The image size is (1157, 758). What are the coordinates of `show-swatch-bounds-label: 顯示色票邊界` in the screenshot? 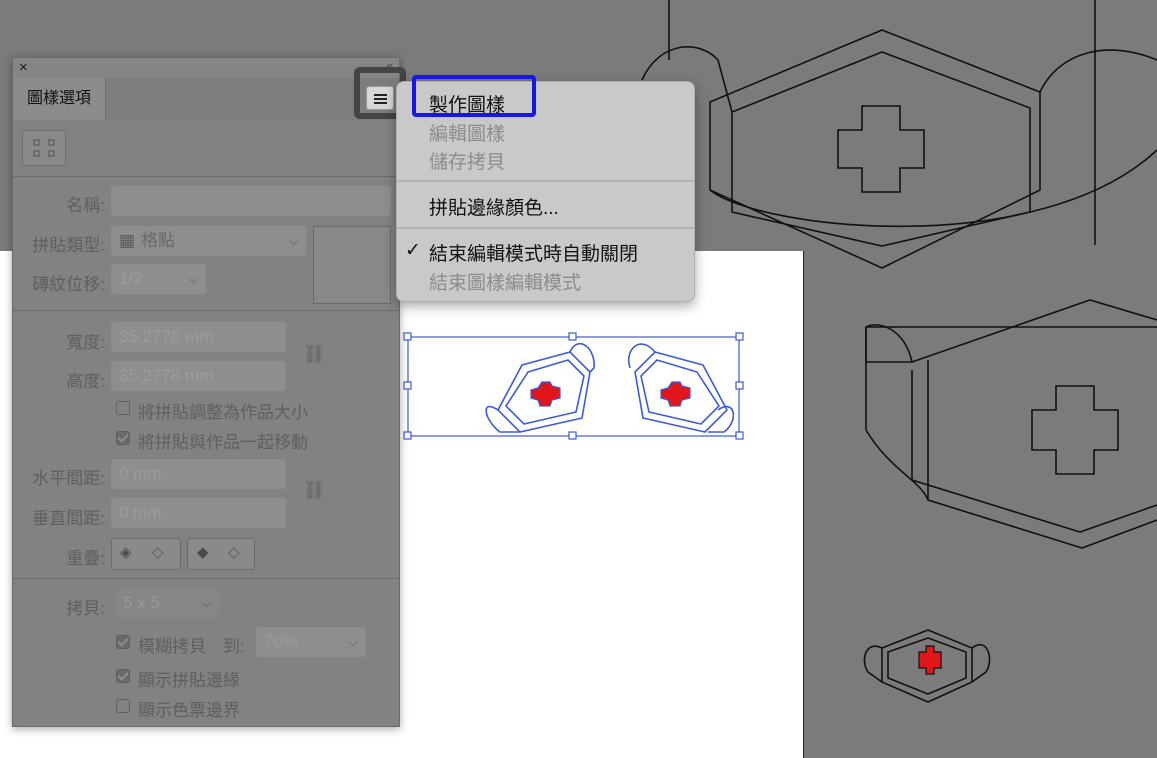 It's located at (189, 710).